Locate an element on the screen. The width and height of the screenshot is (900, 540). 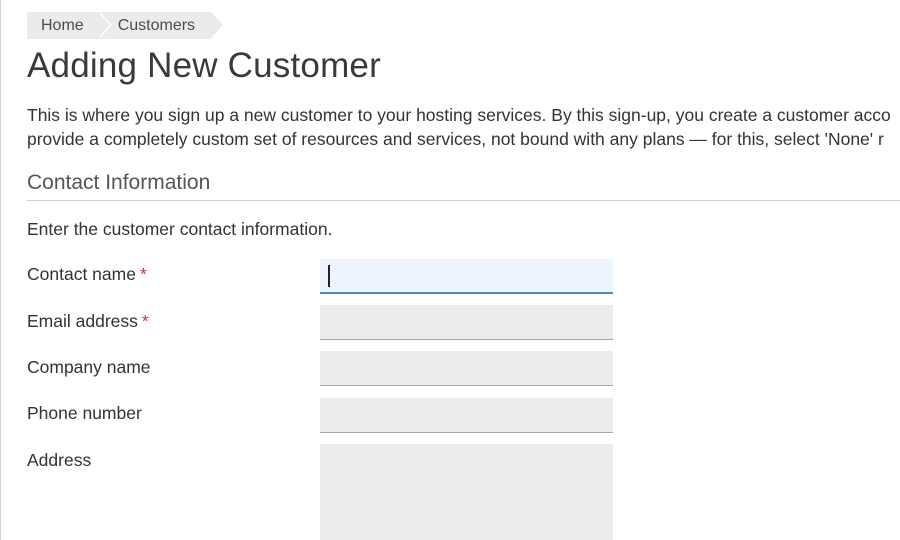
address-textarea is located at coordinates (466, 492).